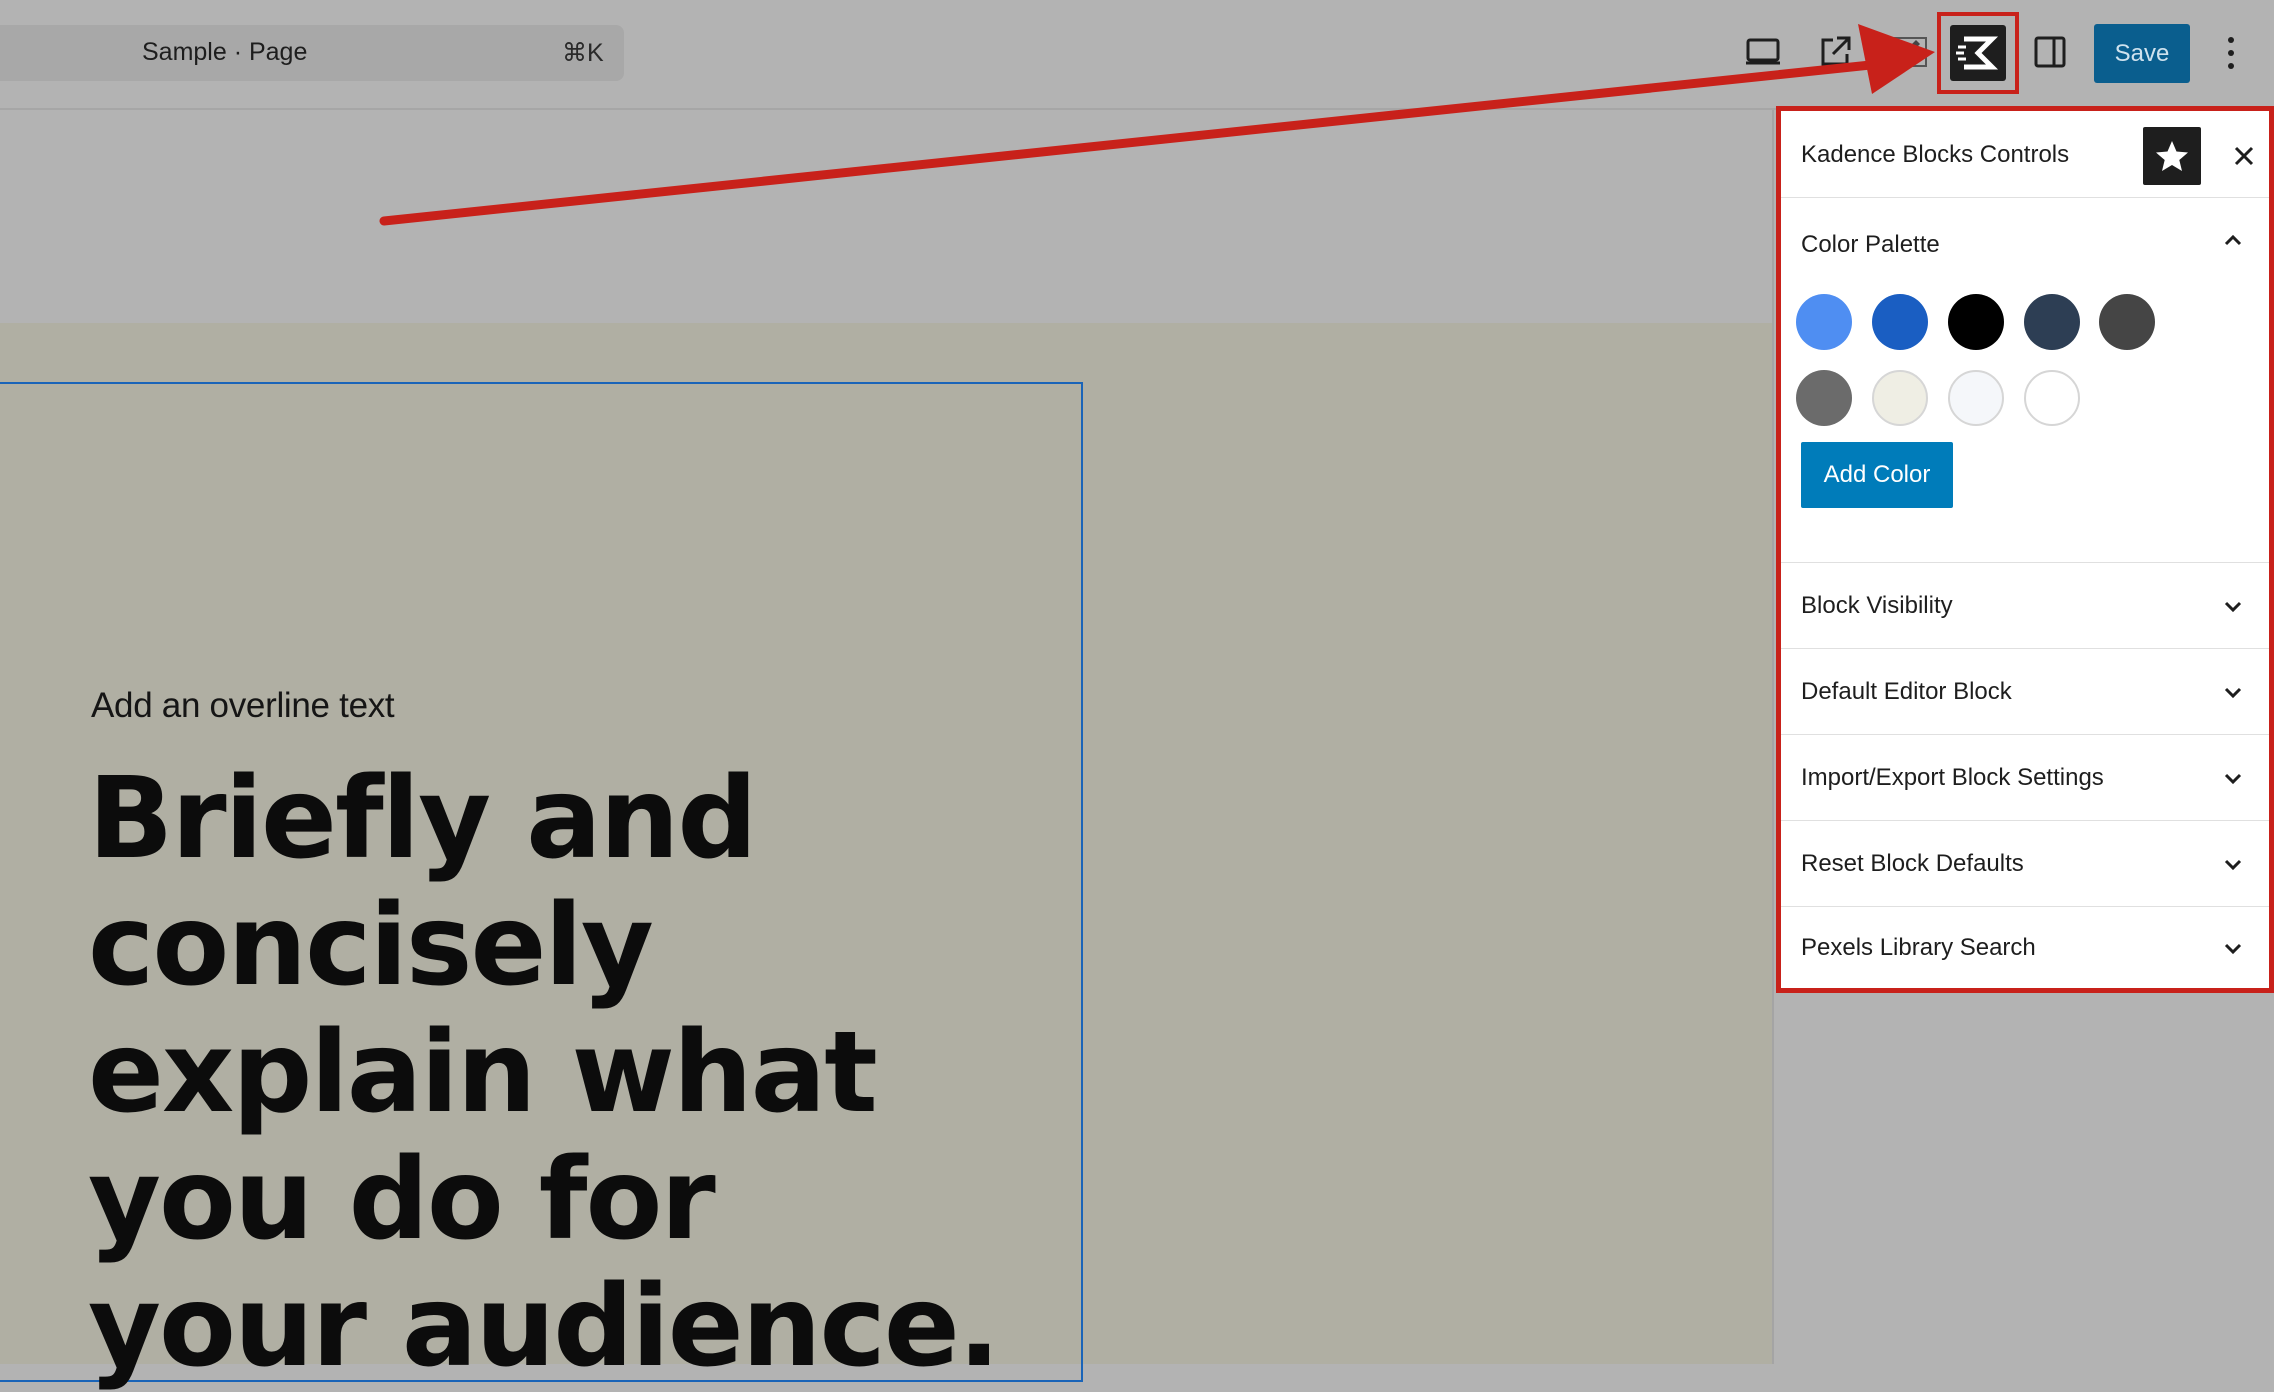 This screenshot has height=1392, width=2274. I want to click on headline-line: concisely, so click(371, 946).